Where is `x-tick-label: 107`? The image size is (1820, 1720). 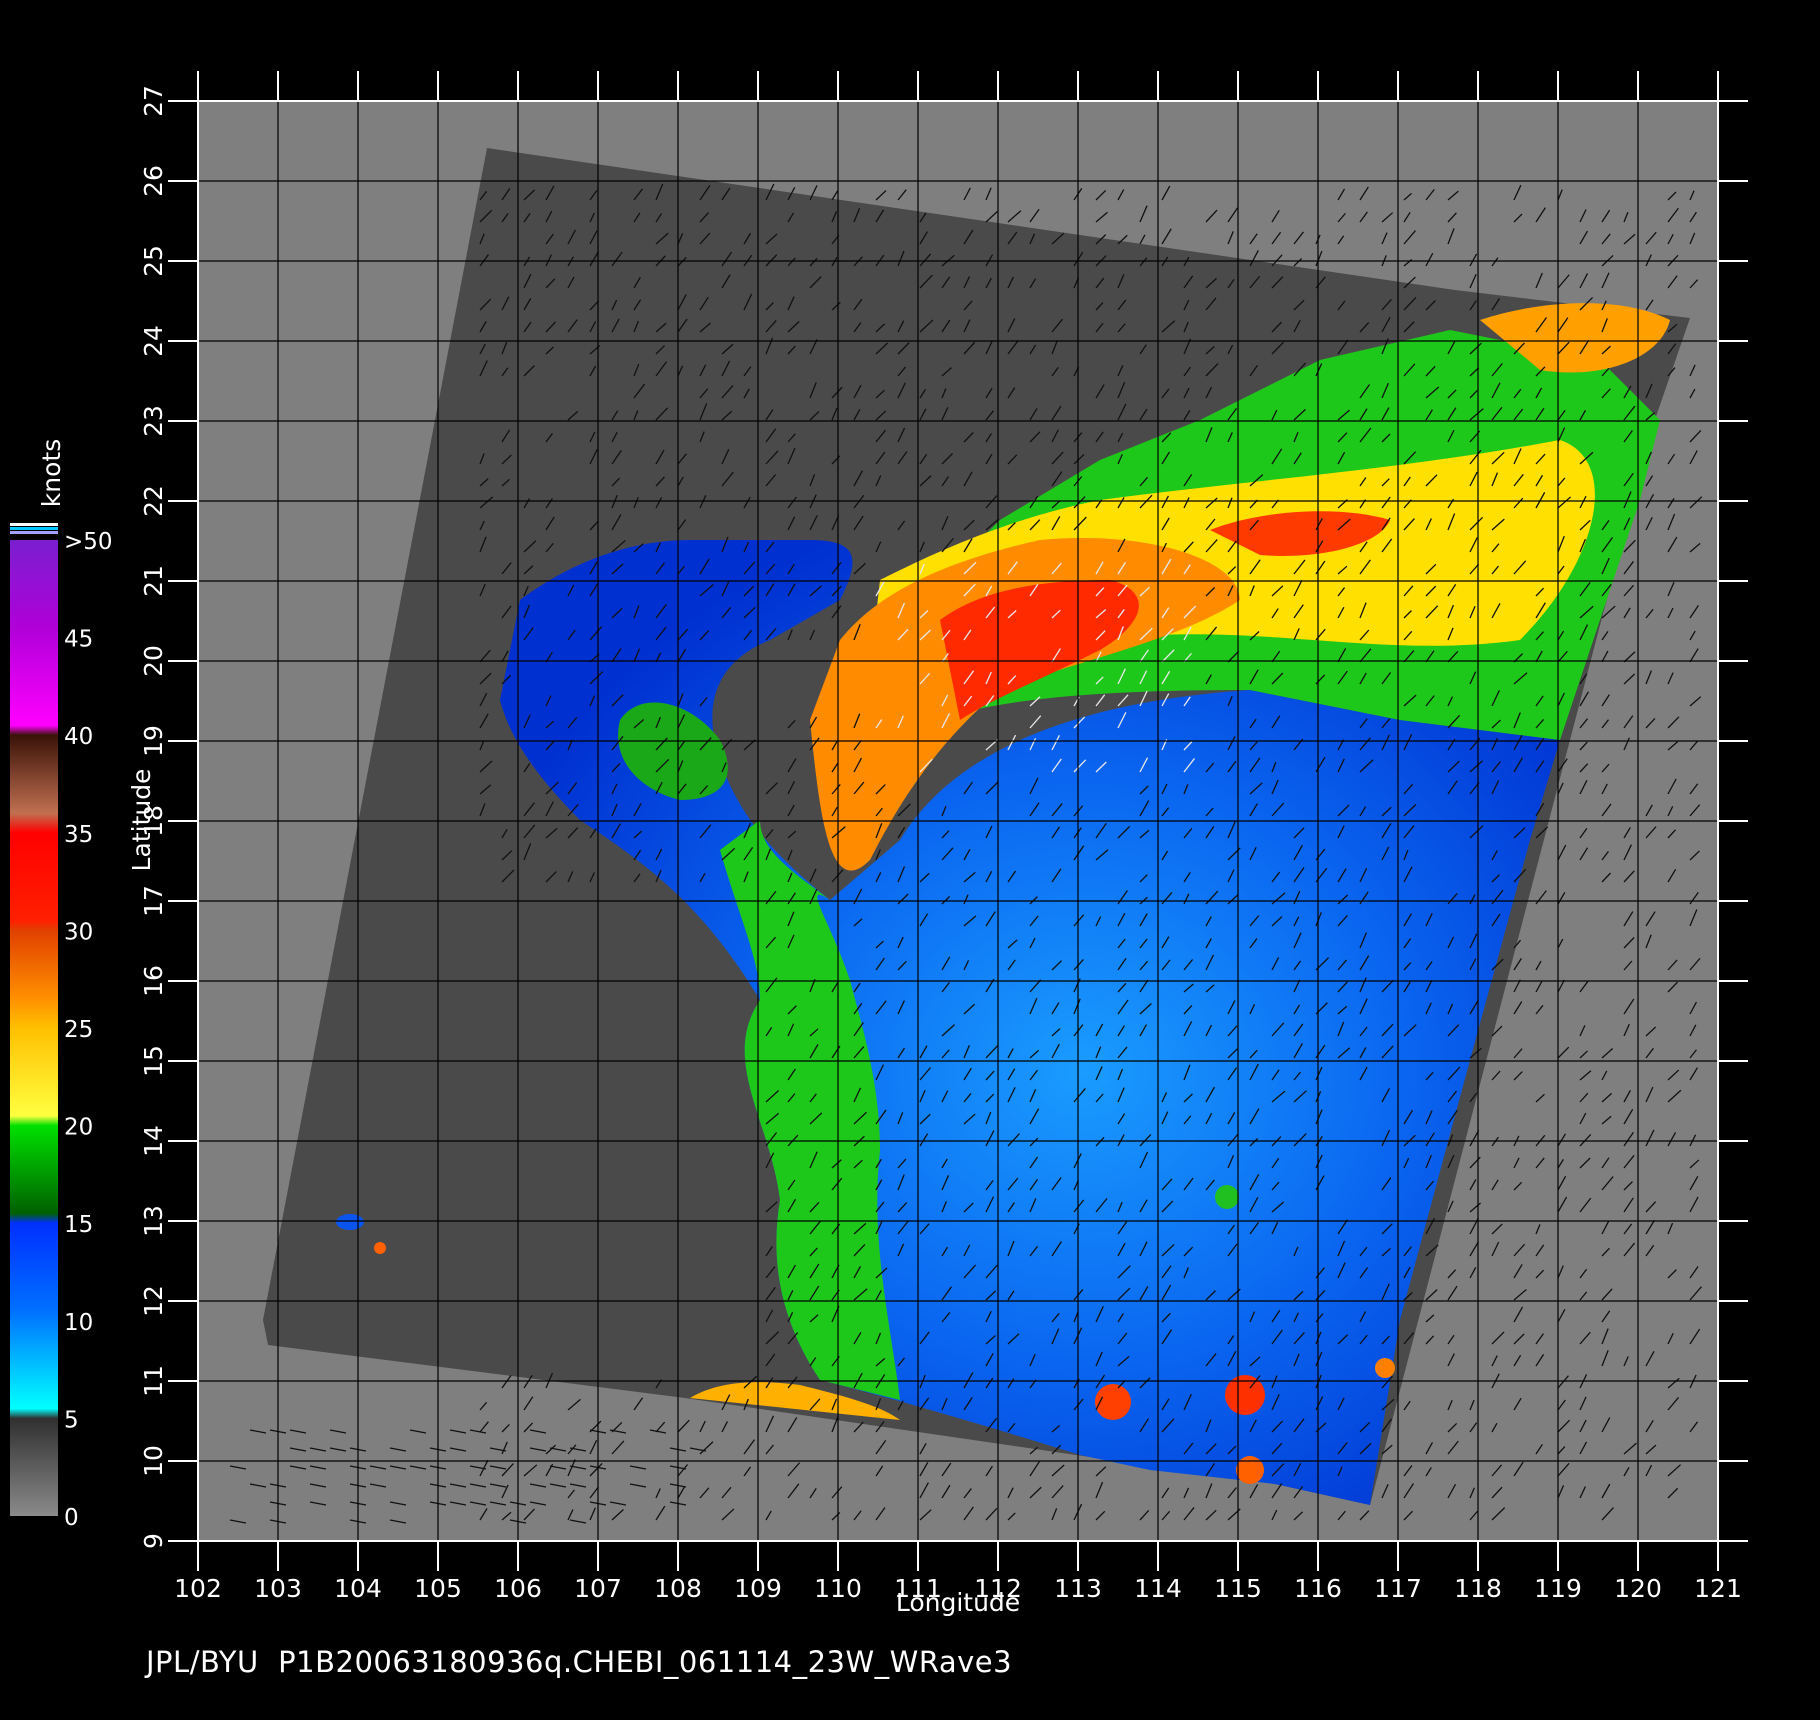
x-tick-label: 107 is located at coordinates (598, 1588).